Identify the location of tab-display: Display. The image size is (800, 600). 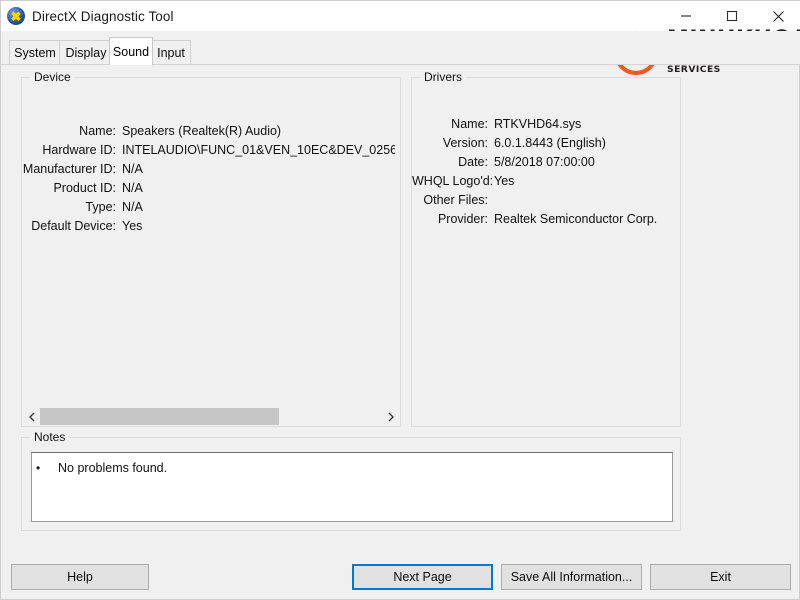
(86, 52).